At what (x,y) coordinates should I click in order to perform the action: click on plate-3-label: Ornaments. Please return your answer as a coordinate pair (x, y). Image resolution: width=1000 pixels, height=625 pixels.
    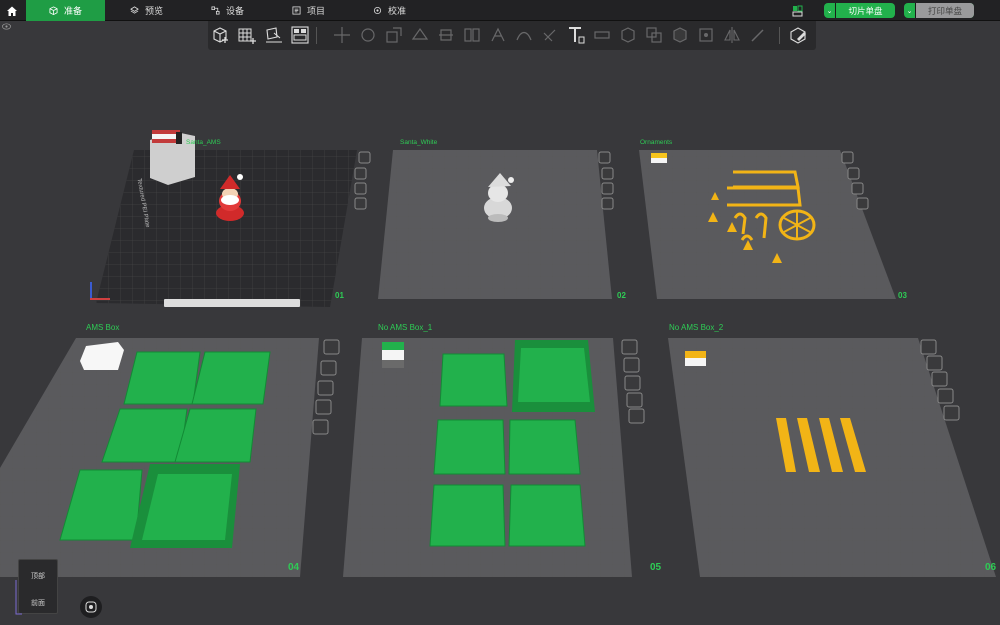
    Looking at the image, I should click on (656, 142).